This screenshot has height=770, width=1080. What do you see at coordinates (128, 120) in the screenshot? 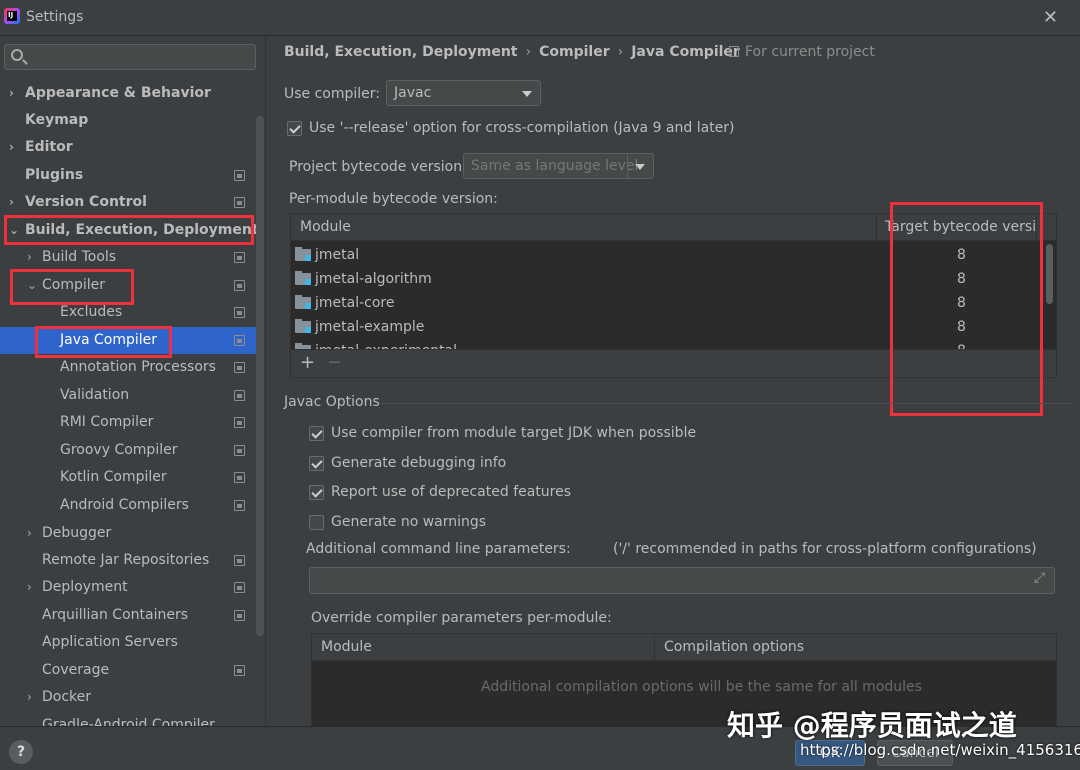
I see `sidebar-item-keymap: Keymap` at bounding box center [128, 120].